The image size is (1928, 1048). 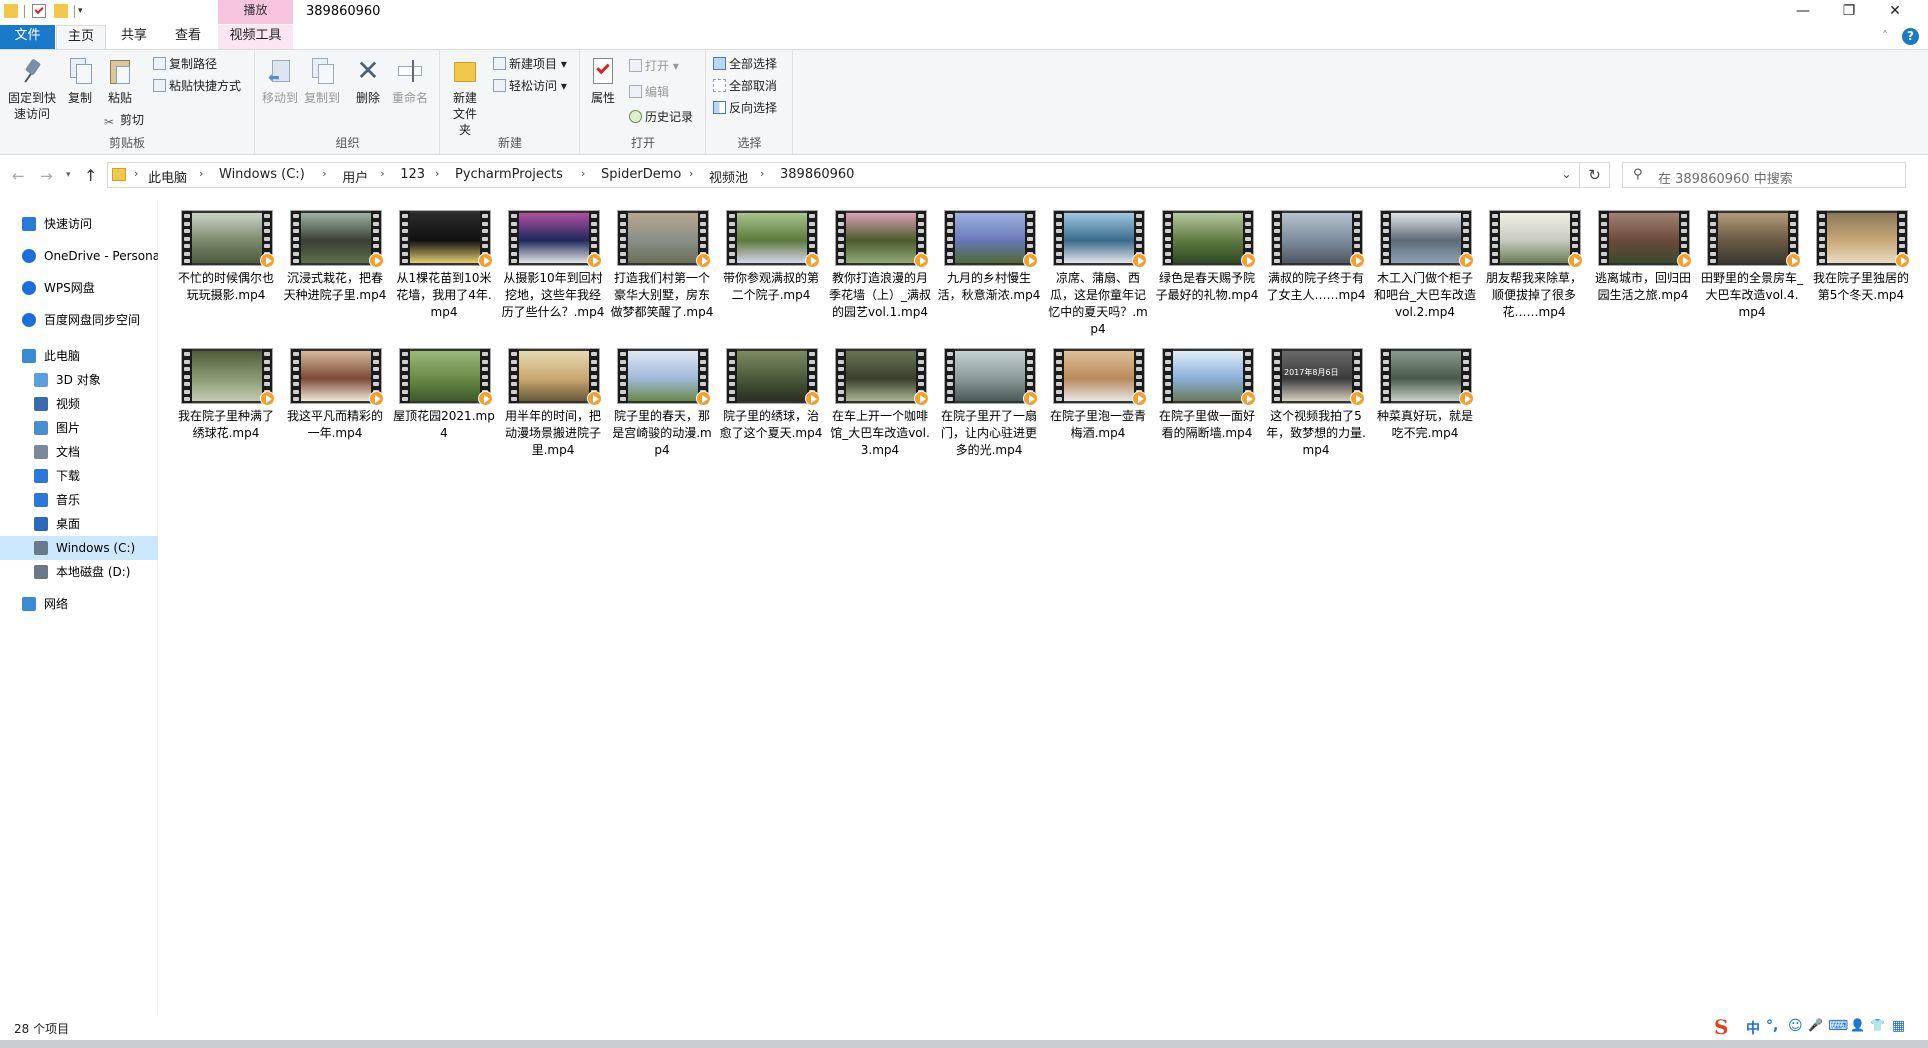 What do you see at coordinates (1096, 404) in the screenshot?
I see `file-item: 在院子里泡一壶青梅酒.mp4` at bounding box center [1096, 404].